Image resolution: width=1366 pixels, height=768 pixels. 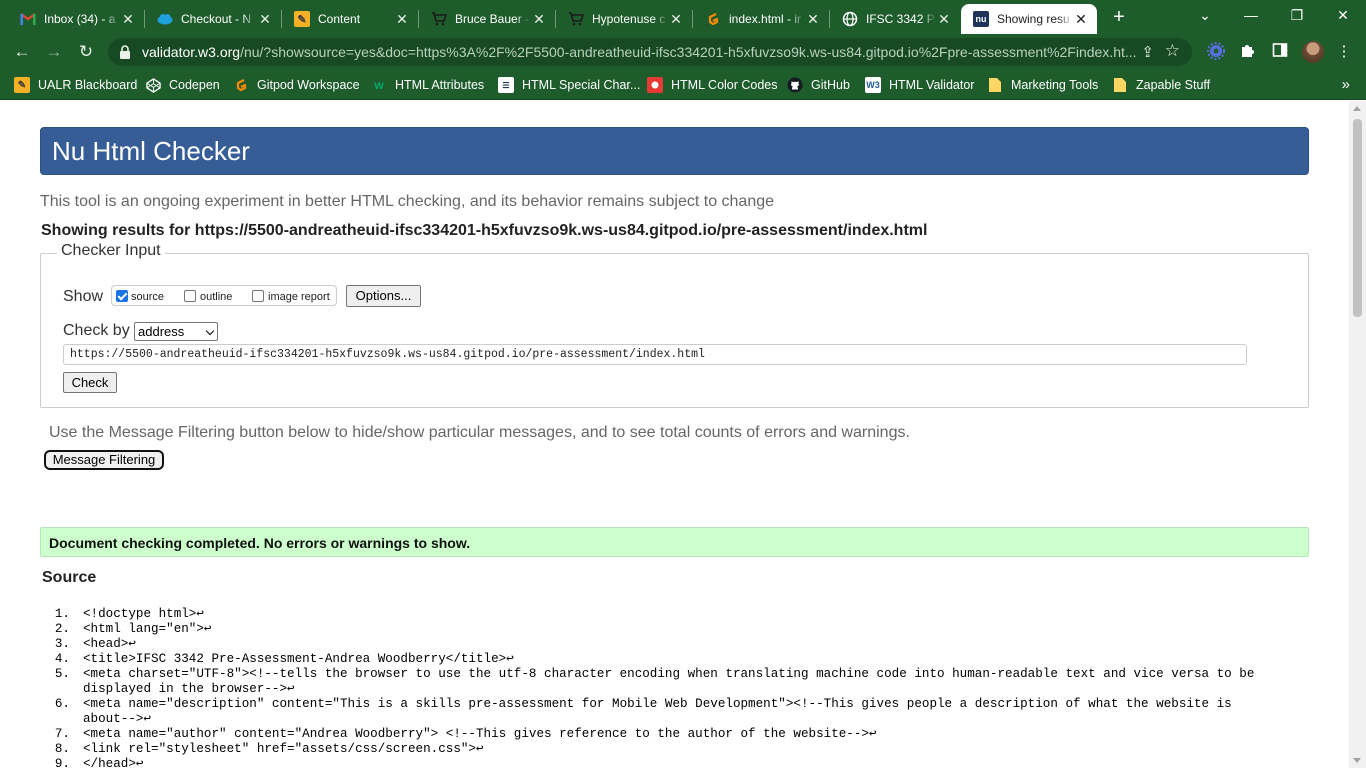 I want to click on line-number: 5., so click(x=62, y=674).